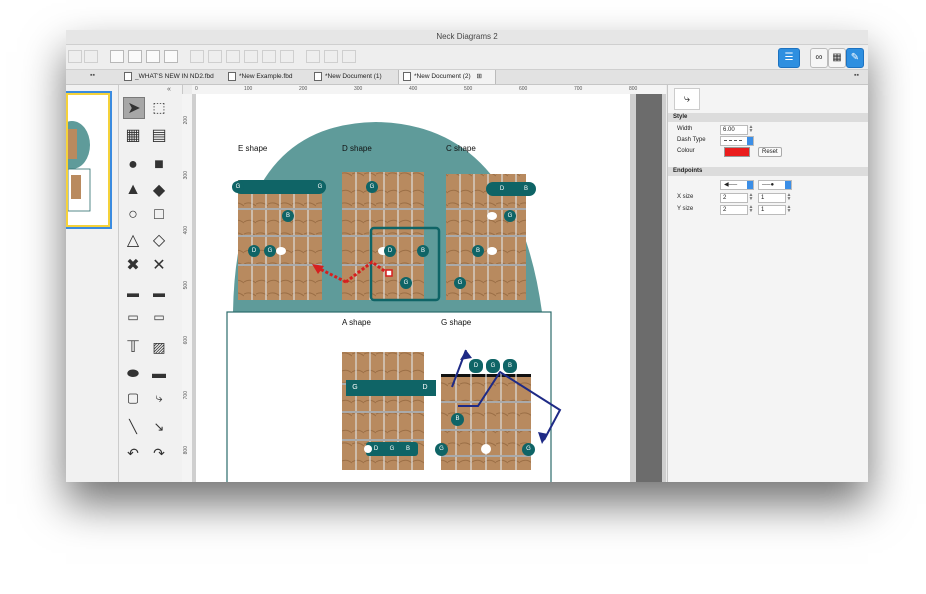 Image resolution: width=926 pixels, height=594 pixels. What do you see at coordinates (159, 190) in the screenshot?
I see `filled-diamond-icon: ◆` at bounding box center [159, 190].